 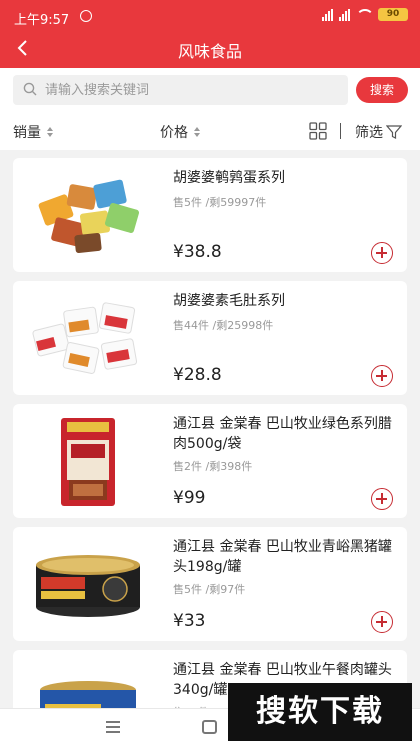 I want to click on product-sales: 售5件 /剩97件, so click(x=209, y=589).